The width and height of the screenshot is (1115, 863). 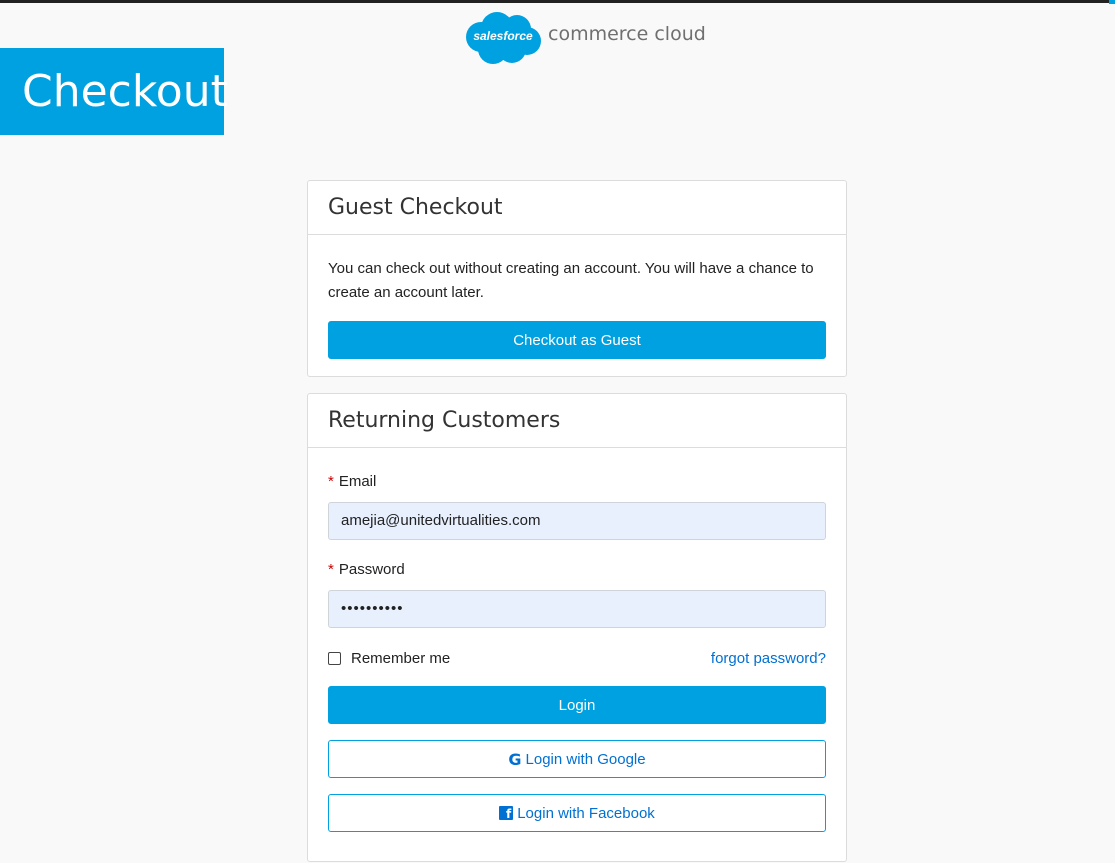 What do you see at coordinates (577, 421) in the screenshot?
I see `returning-customers-heading: Returning Customers` at bounding box center [577, 421].